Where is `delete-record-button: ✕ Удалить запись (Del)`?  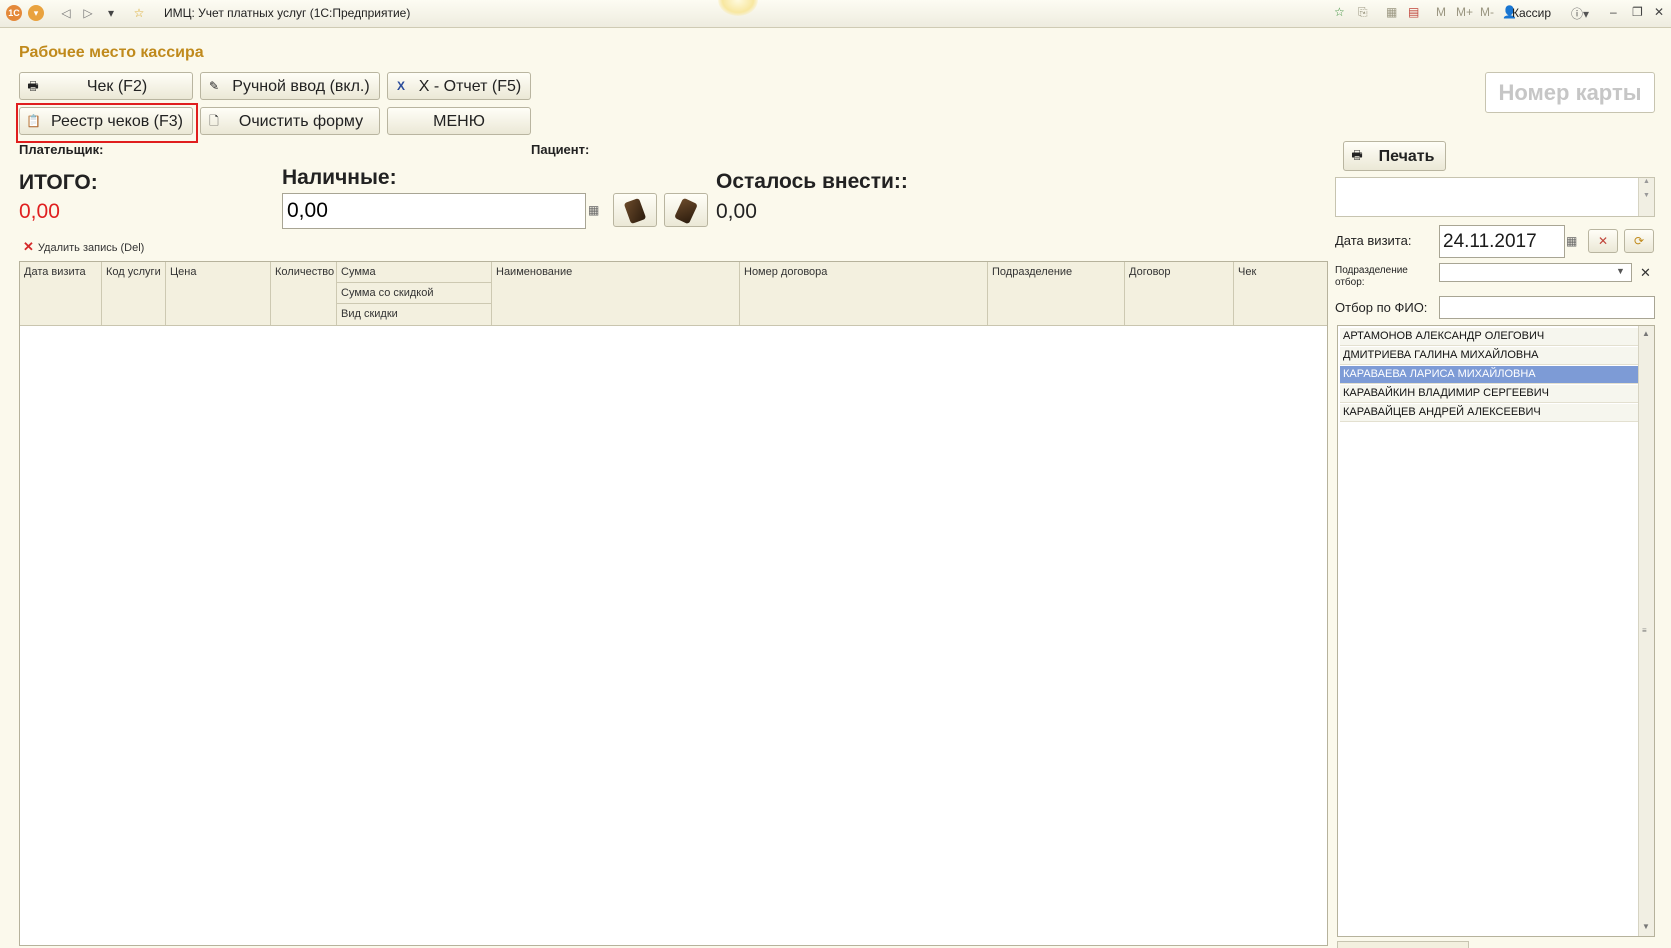 delete-record-button: ✕ Удалить запись (Del) is located at coordinates (83, 247).